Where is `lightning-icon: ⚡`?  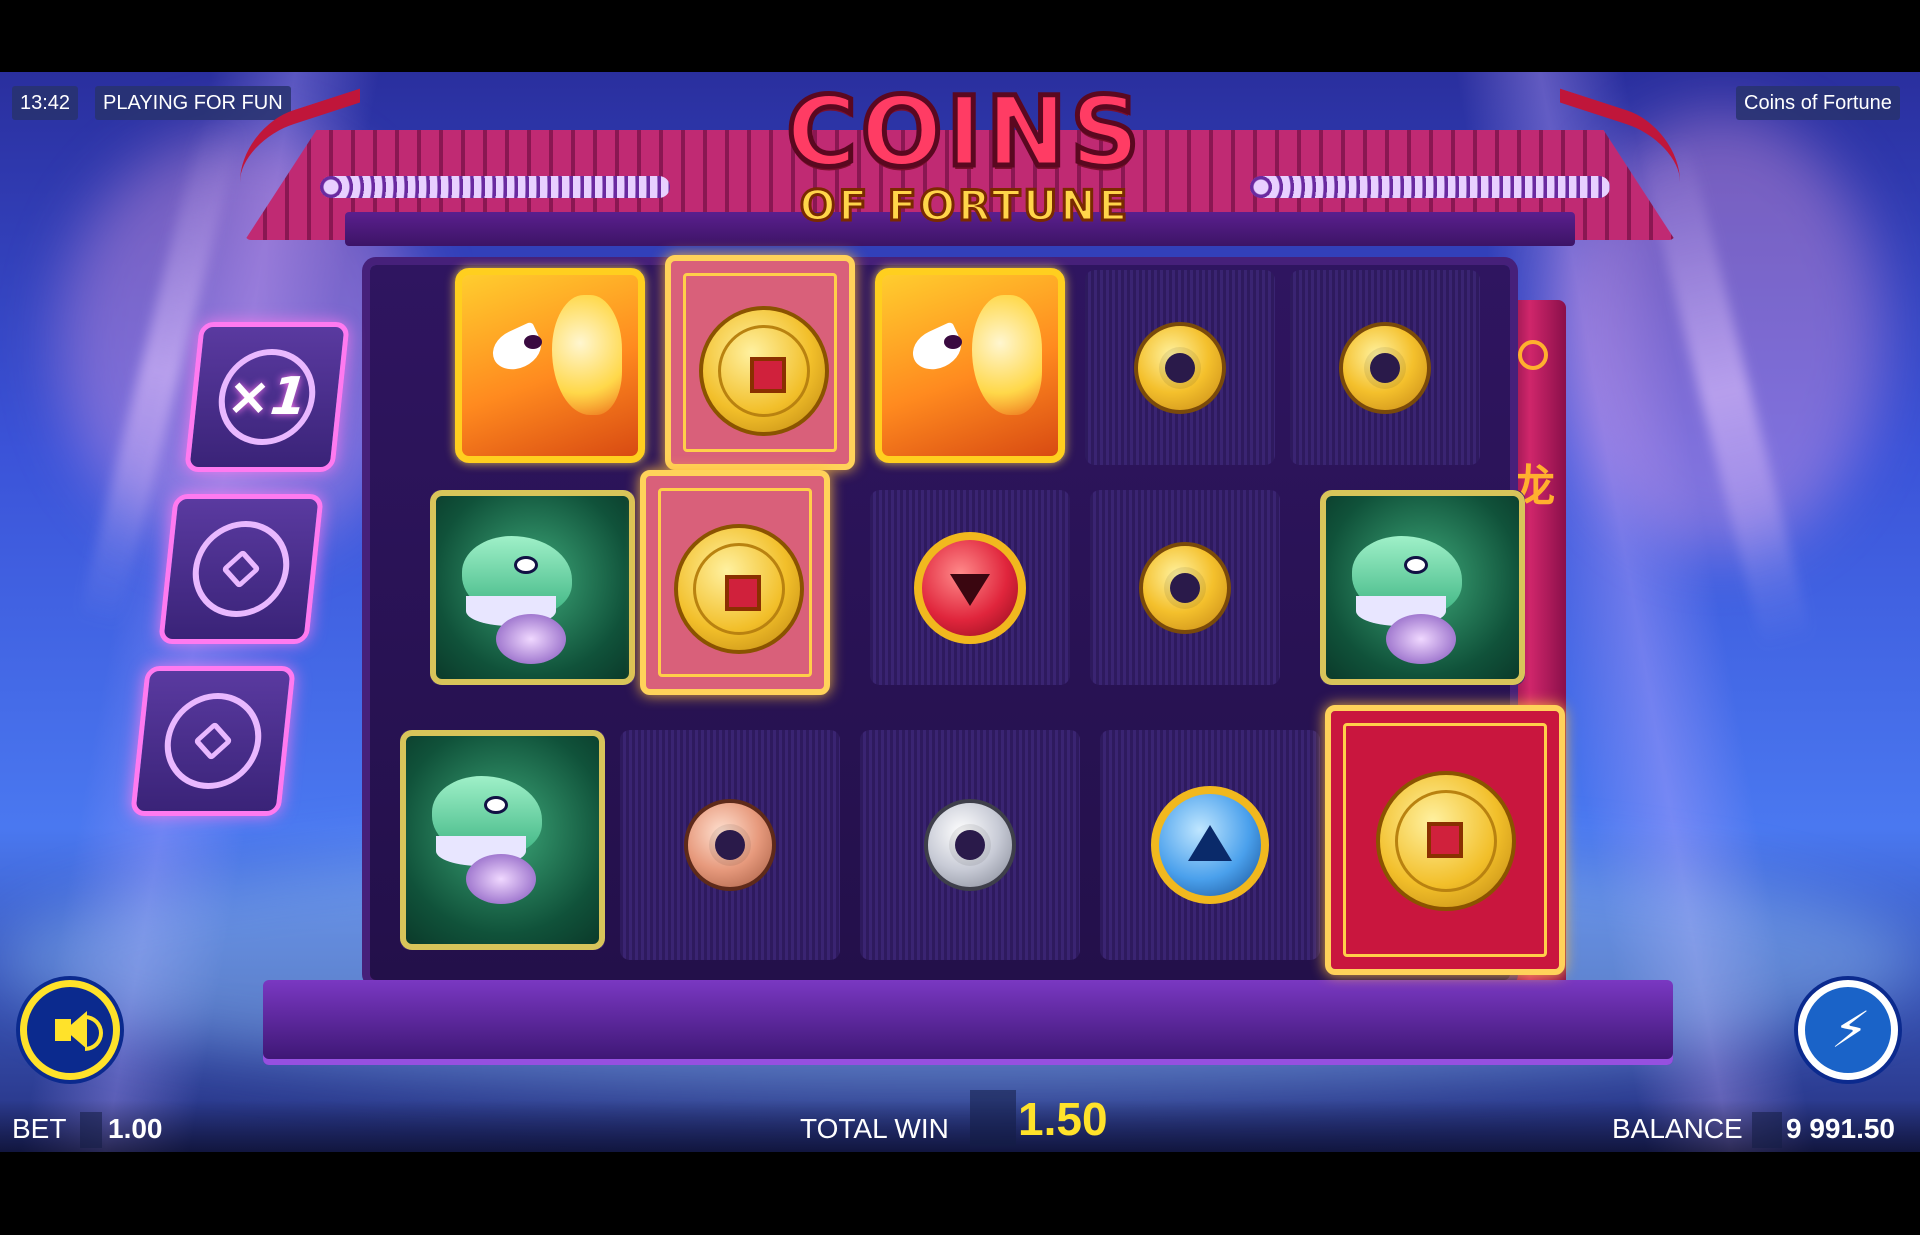 lightning-icon: ⚡ is located at coordinates (1850, 1030).